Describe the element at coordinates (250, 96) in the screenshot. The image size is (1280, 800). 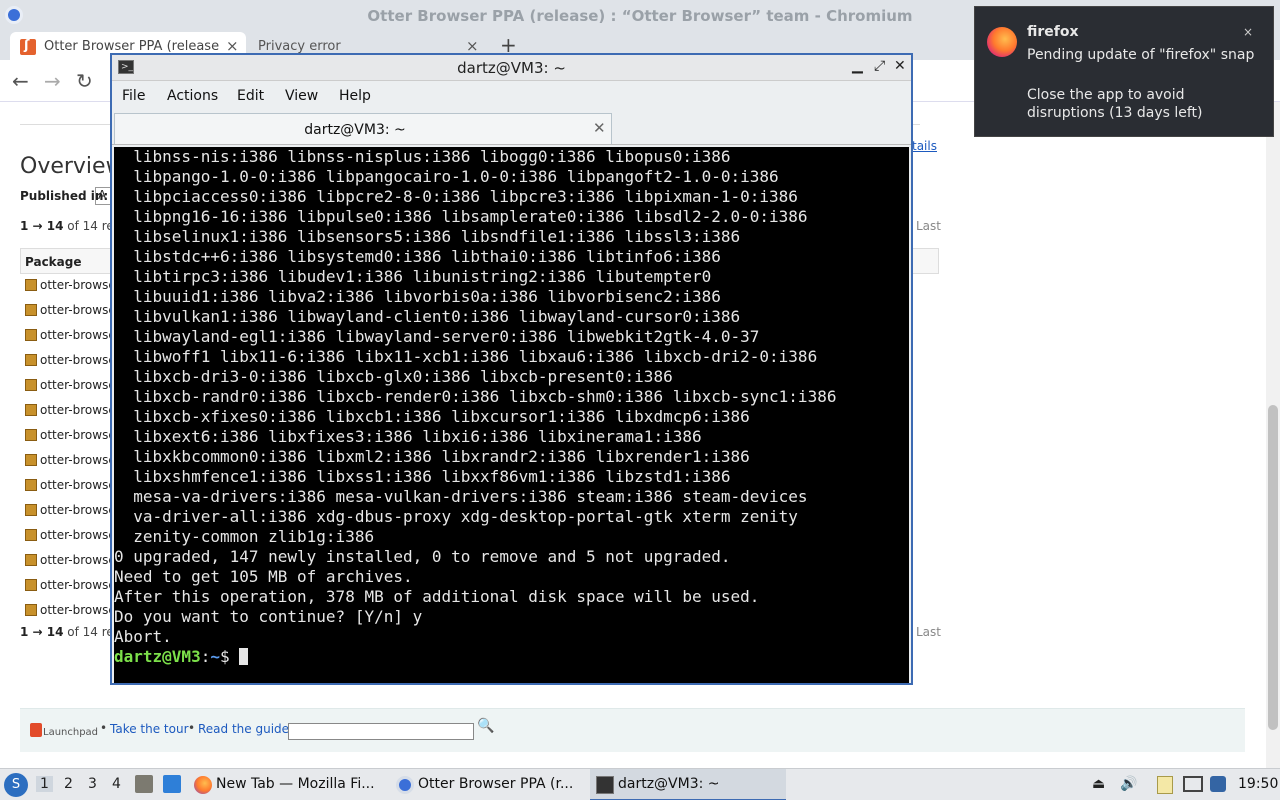
I see `menu-edit: Edit` at that location.